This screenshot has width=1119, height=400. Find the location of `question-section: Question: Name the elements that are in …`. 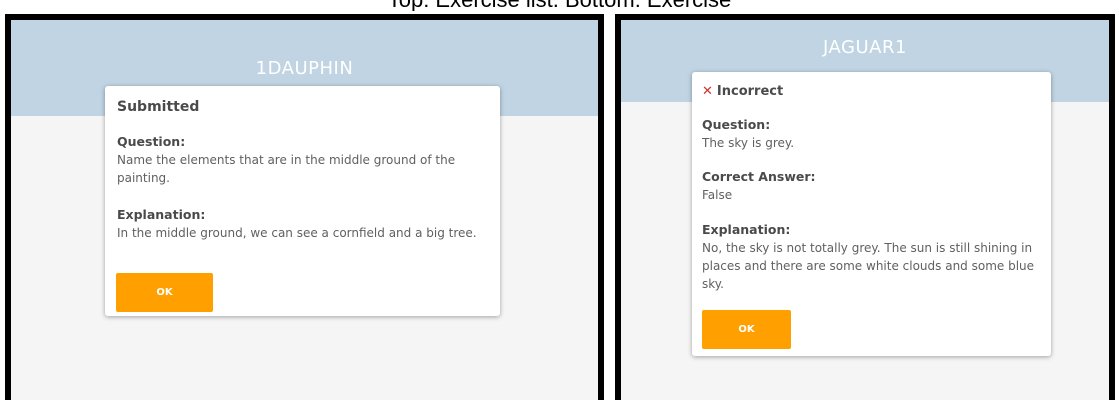

question-section: Question: Name the elements that are in … is located at coordinates (299, 160).